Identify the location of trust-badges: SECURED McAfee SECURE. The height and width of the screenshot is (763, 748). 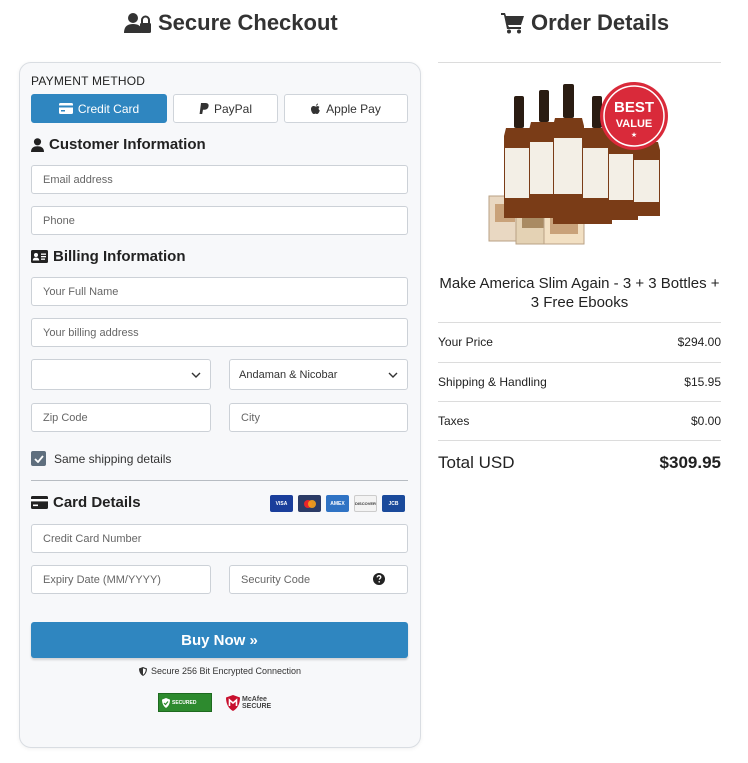
(214, 702).